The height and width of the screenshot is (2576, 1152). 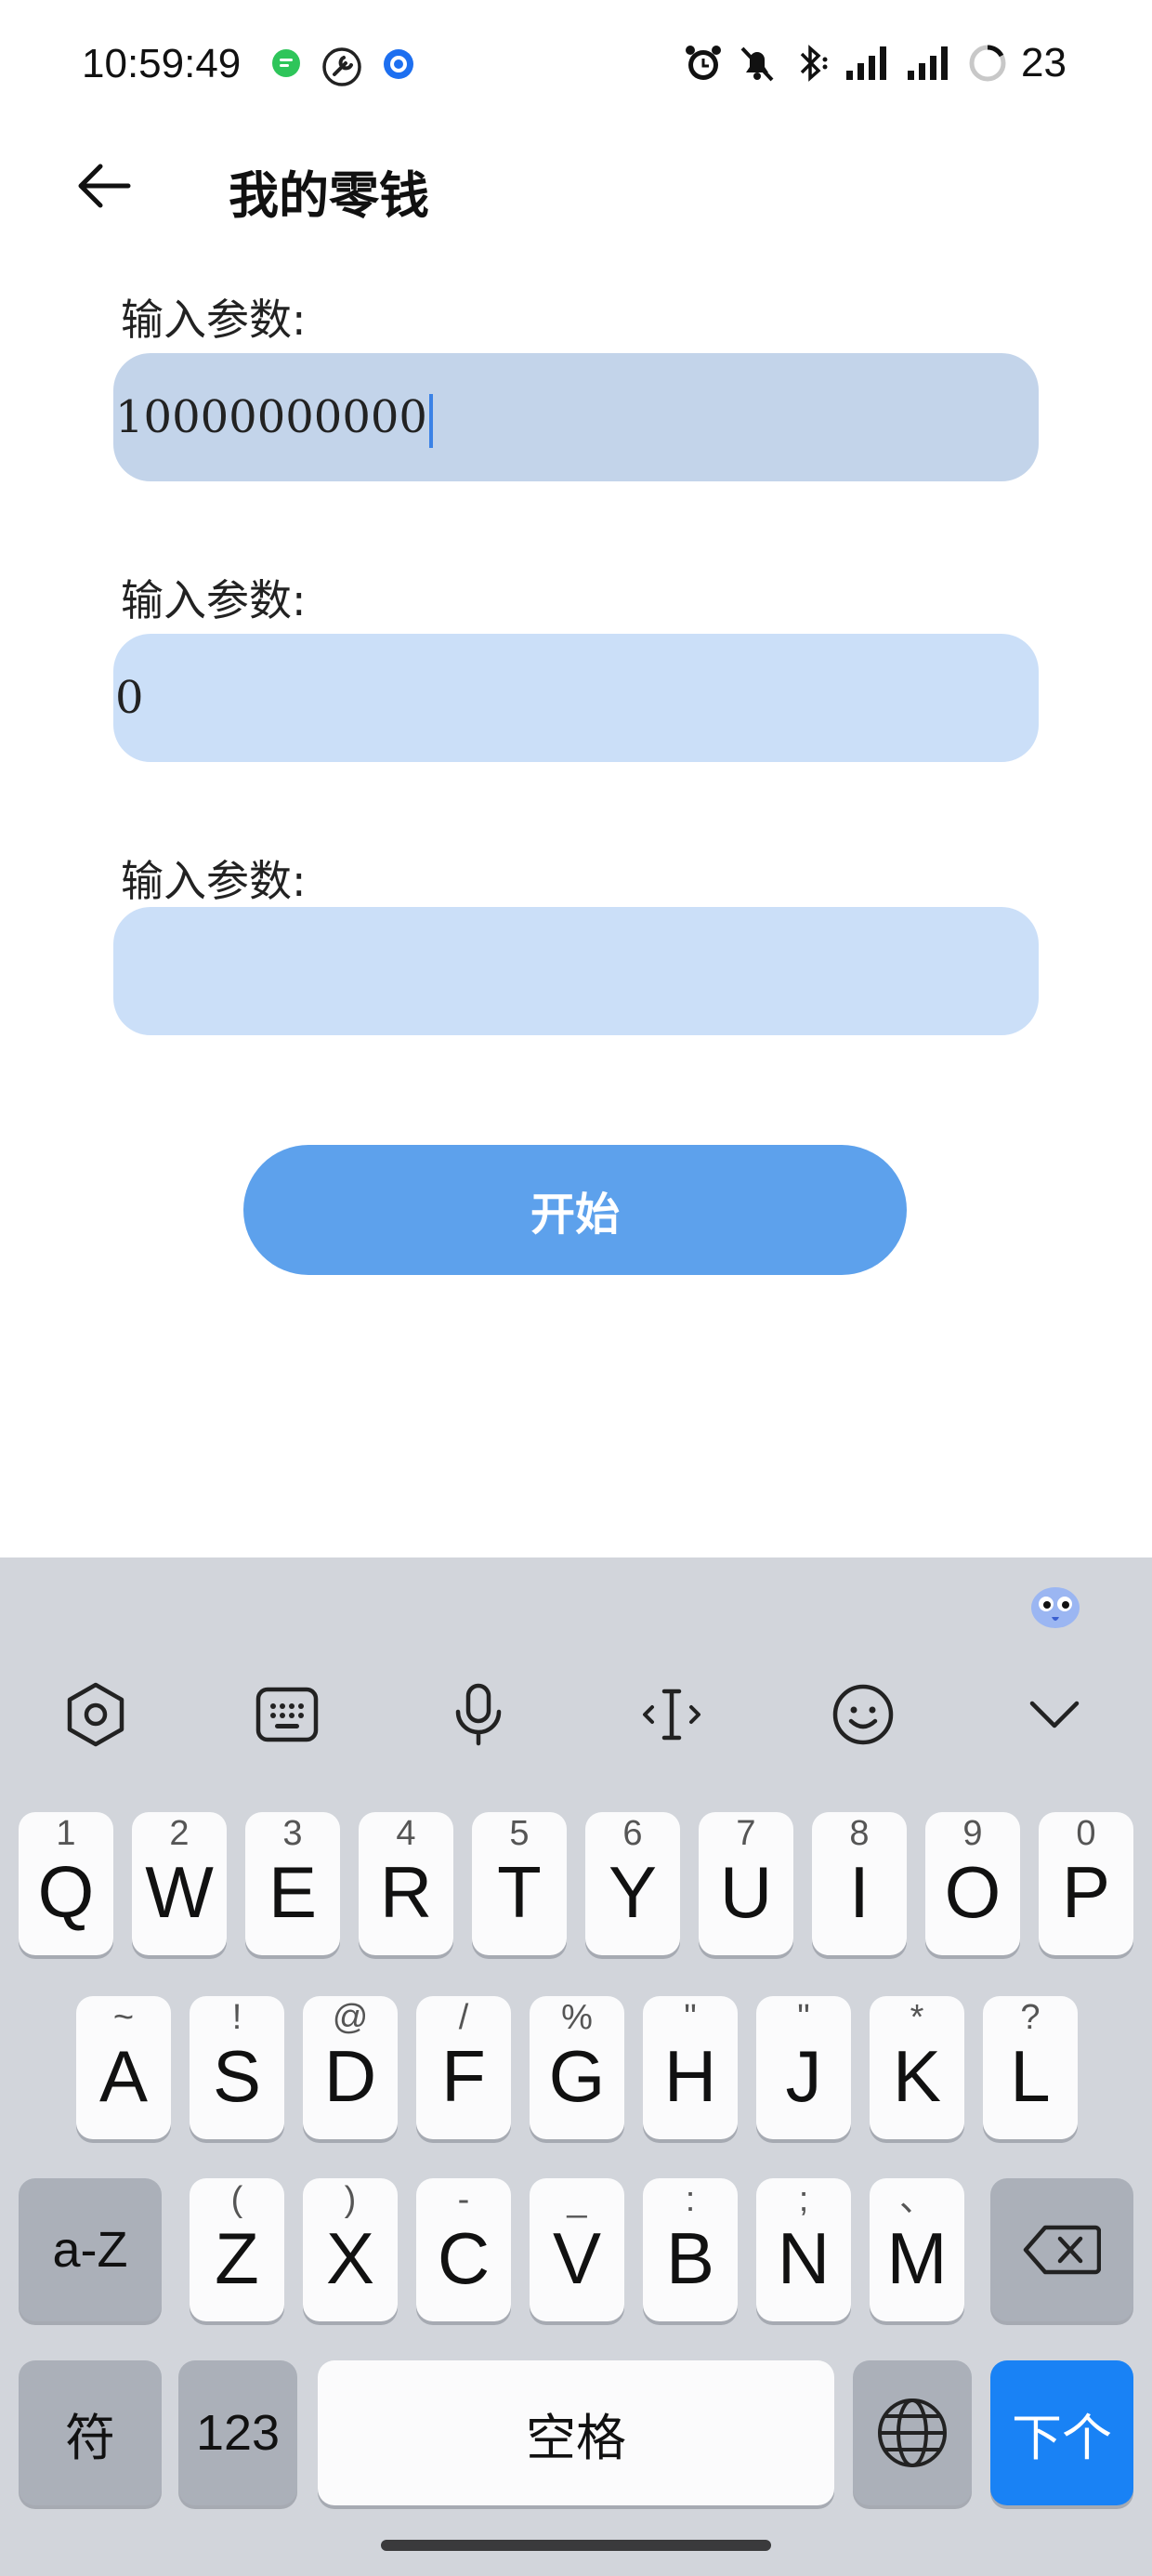 I want to click on globe-icon, so click(x=912, y=2433).